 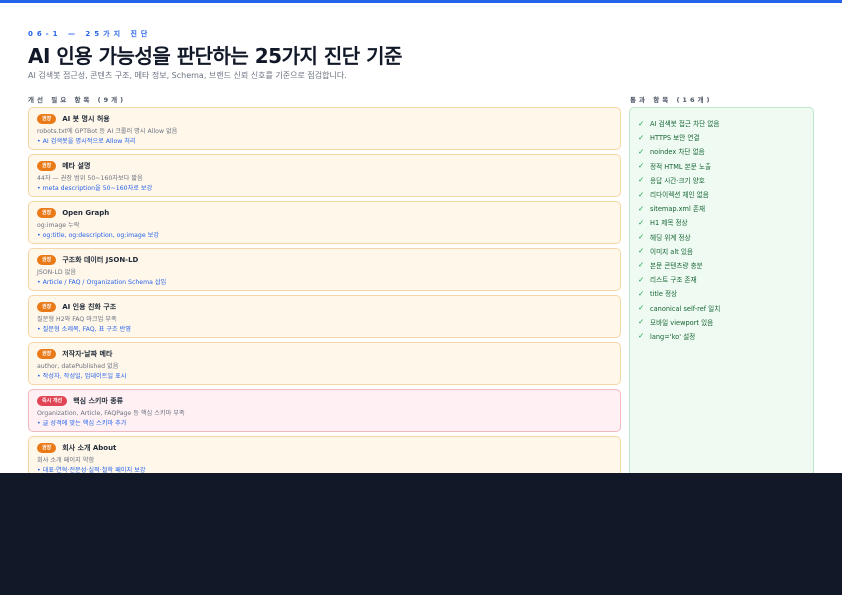 What do you see at coordinates (102, 282) in the screenshot?
I see `item-fix: • Article / FAQ / Organization Schema 삽입` at bounding box center [102, 282].